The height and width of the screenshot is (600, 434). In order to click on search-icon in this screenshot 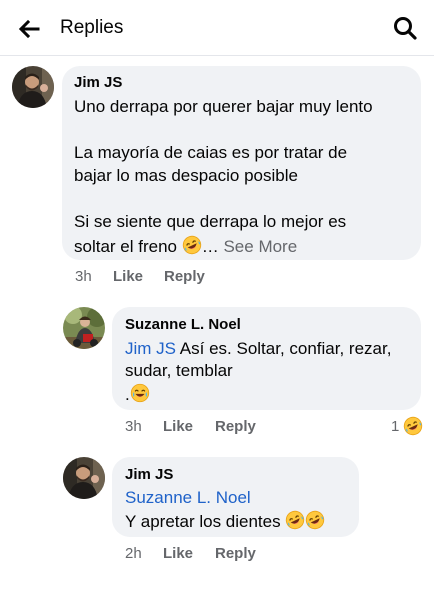, I will do `click(405, 28)`.